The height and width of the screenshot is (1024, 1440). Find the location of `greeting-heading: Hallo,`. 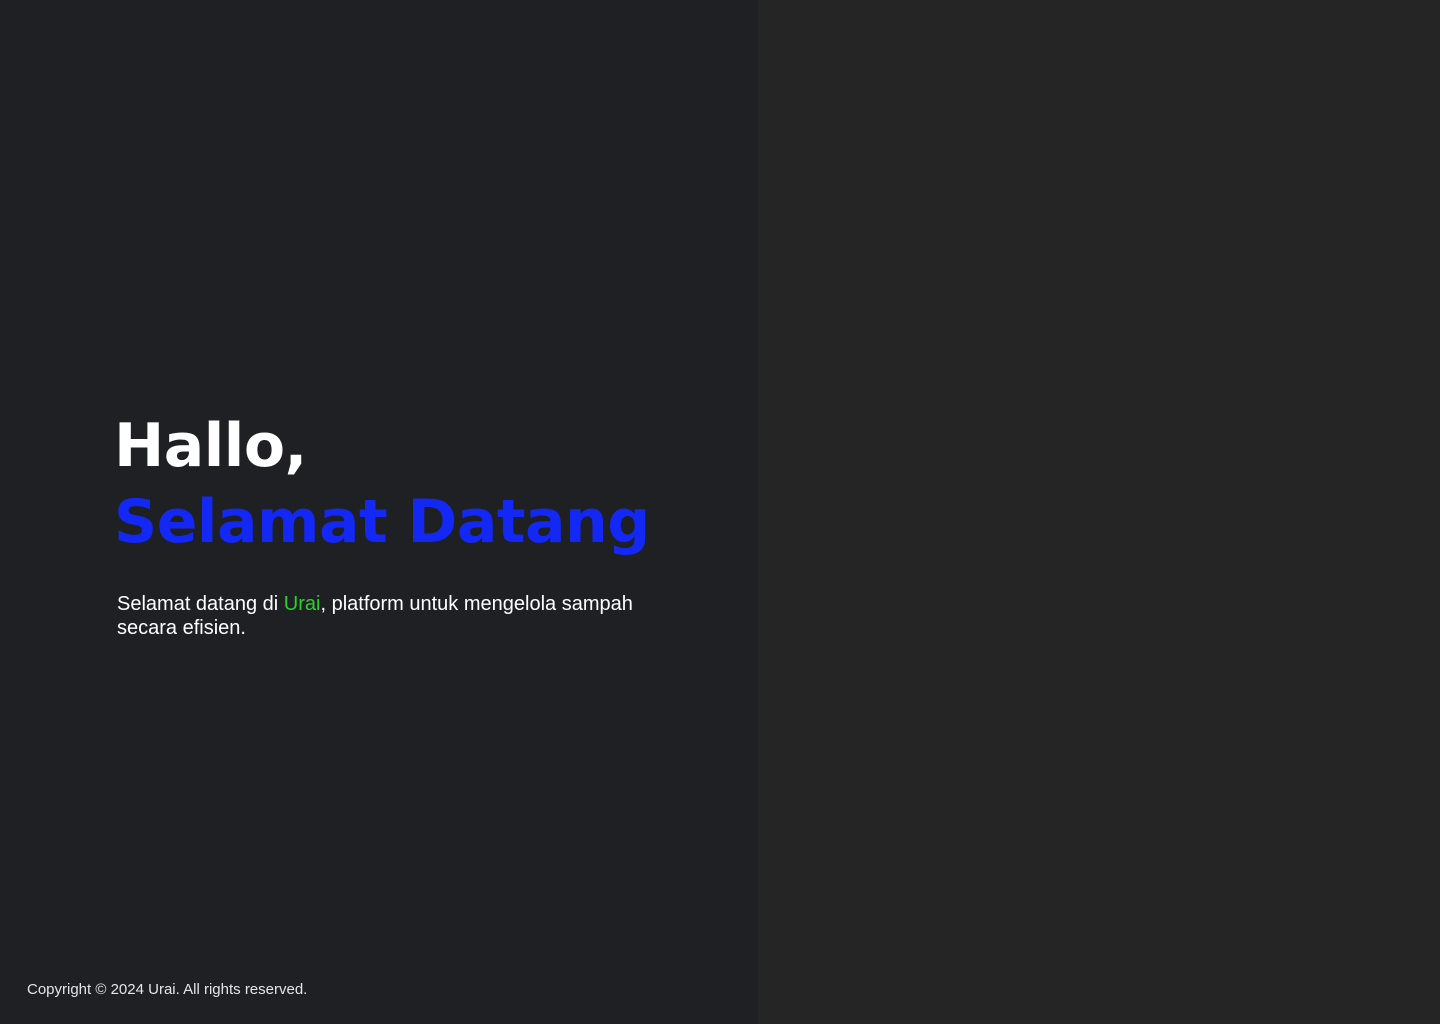

greeting-heading: Hallo, is located at coordinates (210, 446).